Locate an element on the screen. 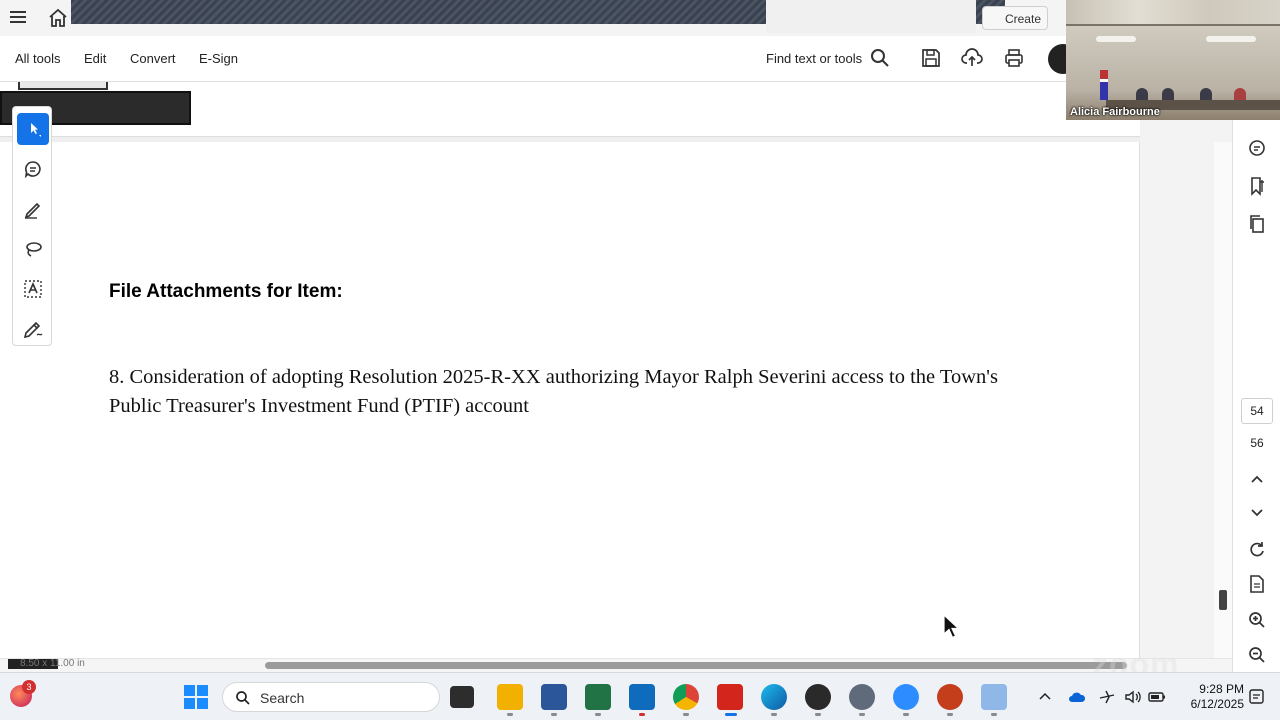 The image size is (1280, 720). lasso-icon is located at coordinates (34, 249).